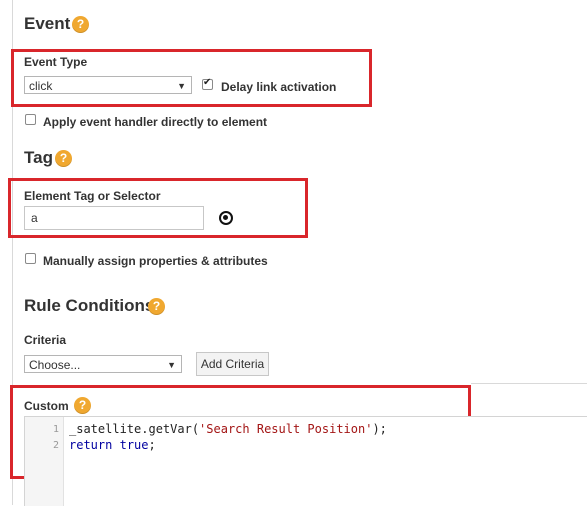 The height and width of the screenshot is (506, 587). Describe the element at coordinates (63, 158) in the screenshot. I see `tag-help-icon: ?` at that location.